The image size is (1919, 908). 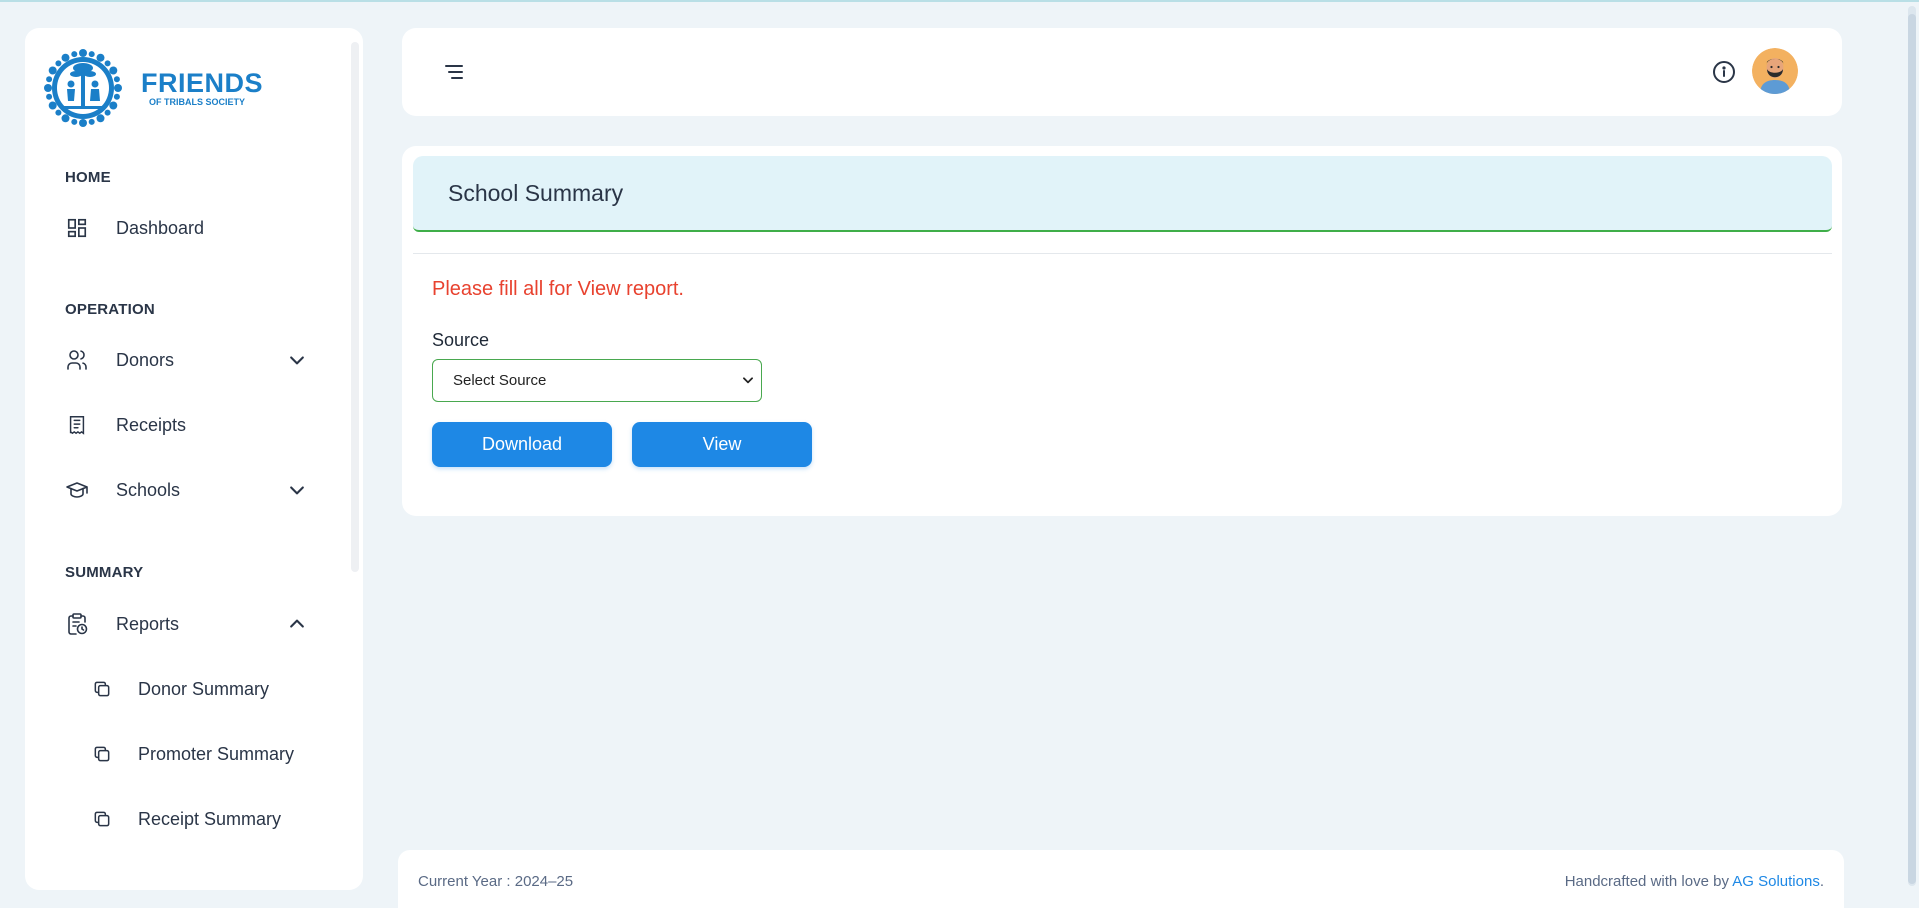 I want to click on validation-message: Please fill all for View report., so click(x=558, y=289).